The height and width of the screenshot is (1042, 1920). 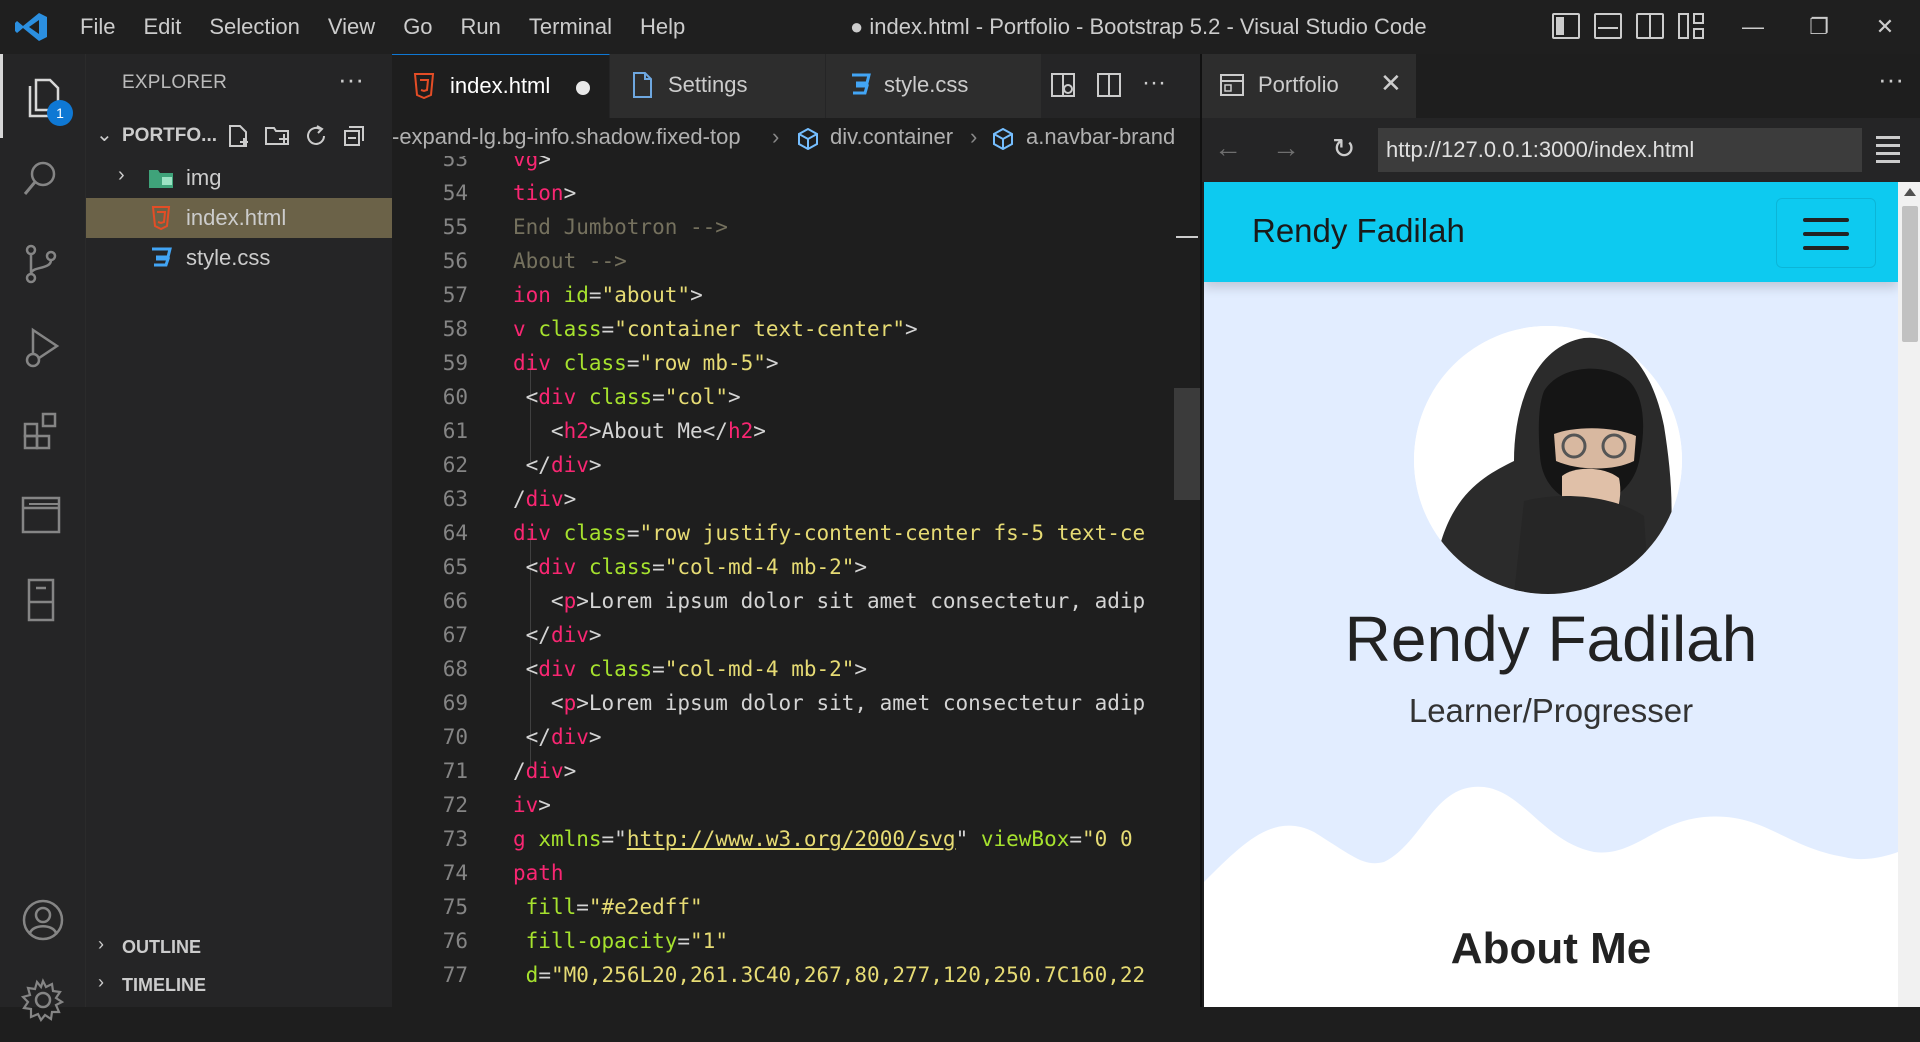 What do you see at coordinates (43, 348) in the screenshot?
I see `run-debug-activity` at bounding box center [43, 348].